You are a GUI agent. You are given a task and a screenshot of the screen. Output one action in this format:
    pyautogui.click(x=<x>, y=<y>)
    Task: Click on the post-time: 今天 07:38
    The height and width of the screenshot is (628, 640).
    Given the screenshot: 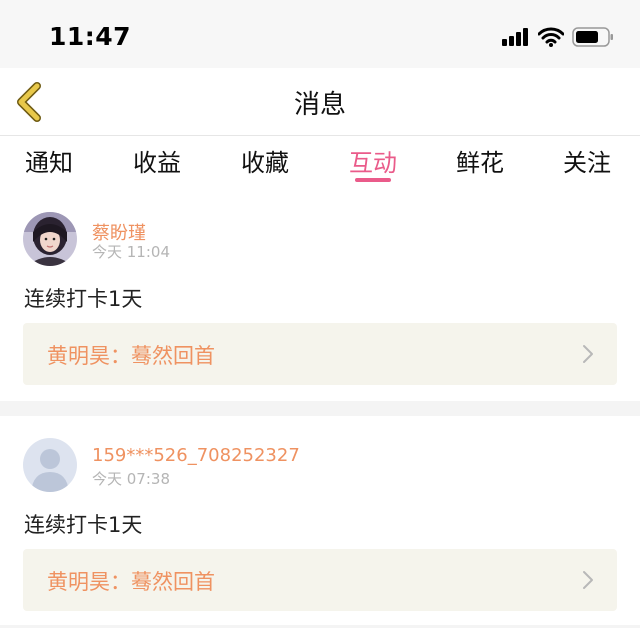 What is the action you would take?
    pyautogui.click(x=131, y=479)
    